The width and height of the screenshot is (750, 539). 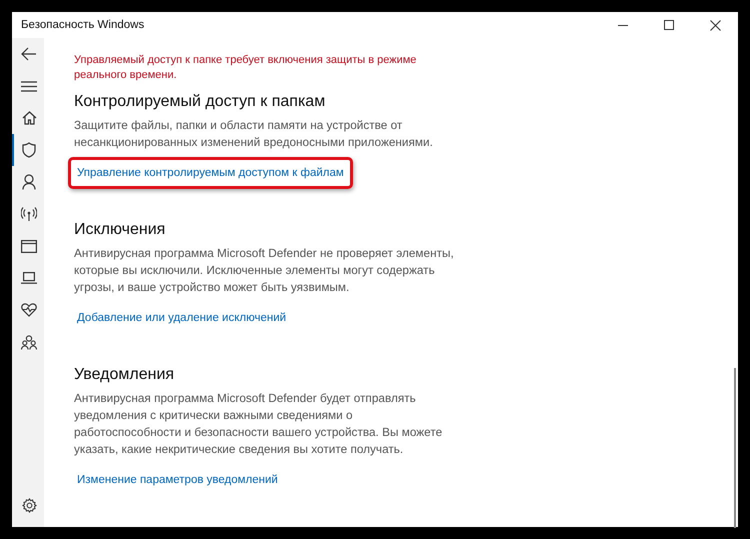 I want to click on menu-icon, so click(x=29, y=86).